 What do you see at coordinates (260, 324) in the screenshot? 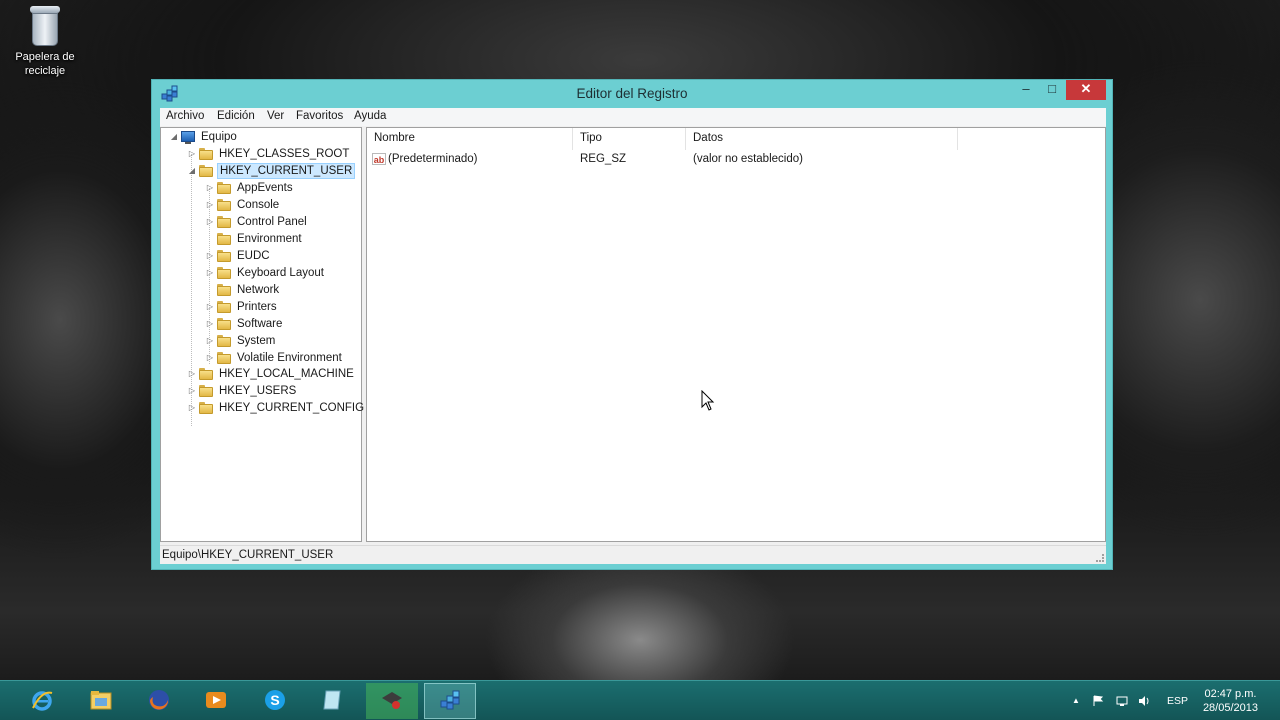
I see `tree-node-label: Software` at bounding box center [260, 324].